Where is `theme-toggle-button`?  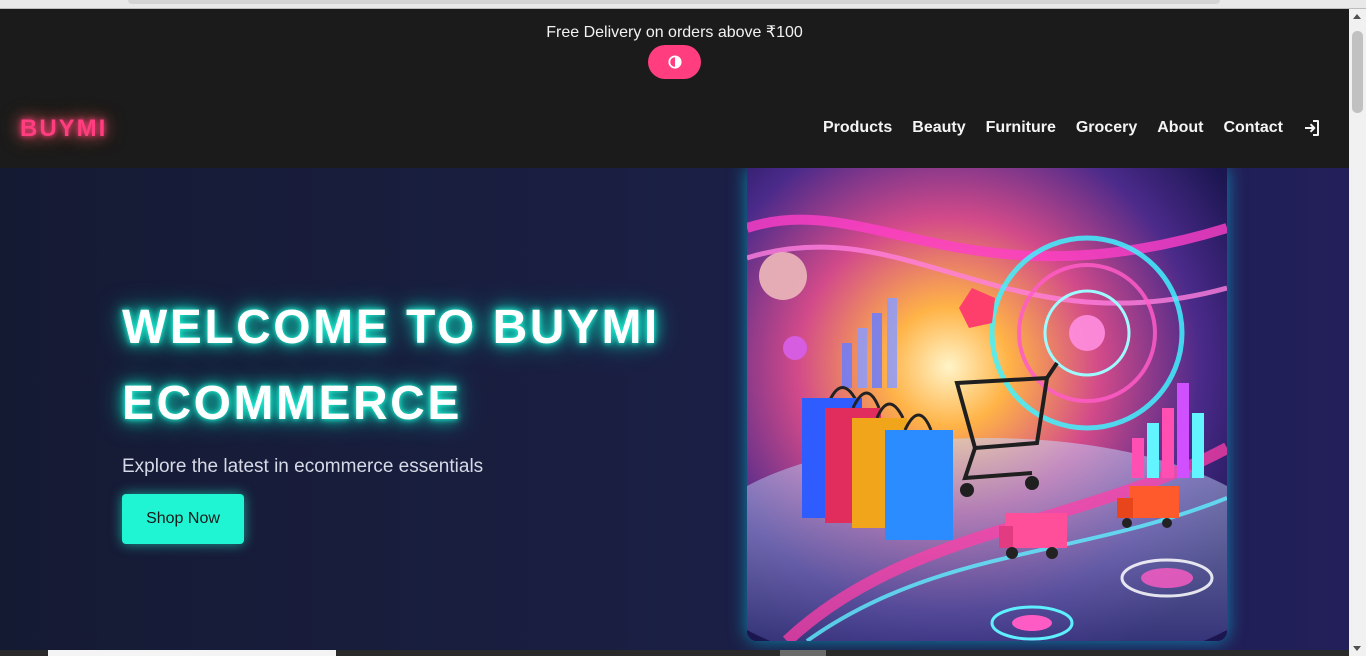
theme-toggle-button is located at coordinates (674, 62).